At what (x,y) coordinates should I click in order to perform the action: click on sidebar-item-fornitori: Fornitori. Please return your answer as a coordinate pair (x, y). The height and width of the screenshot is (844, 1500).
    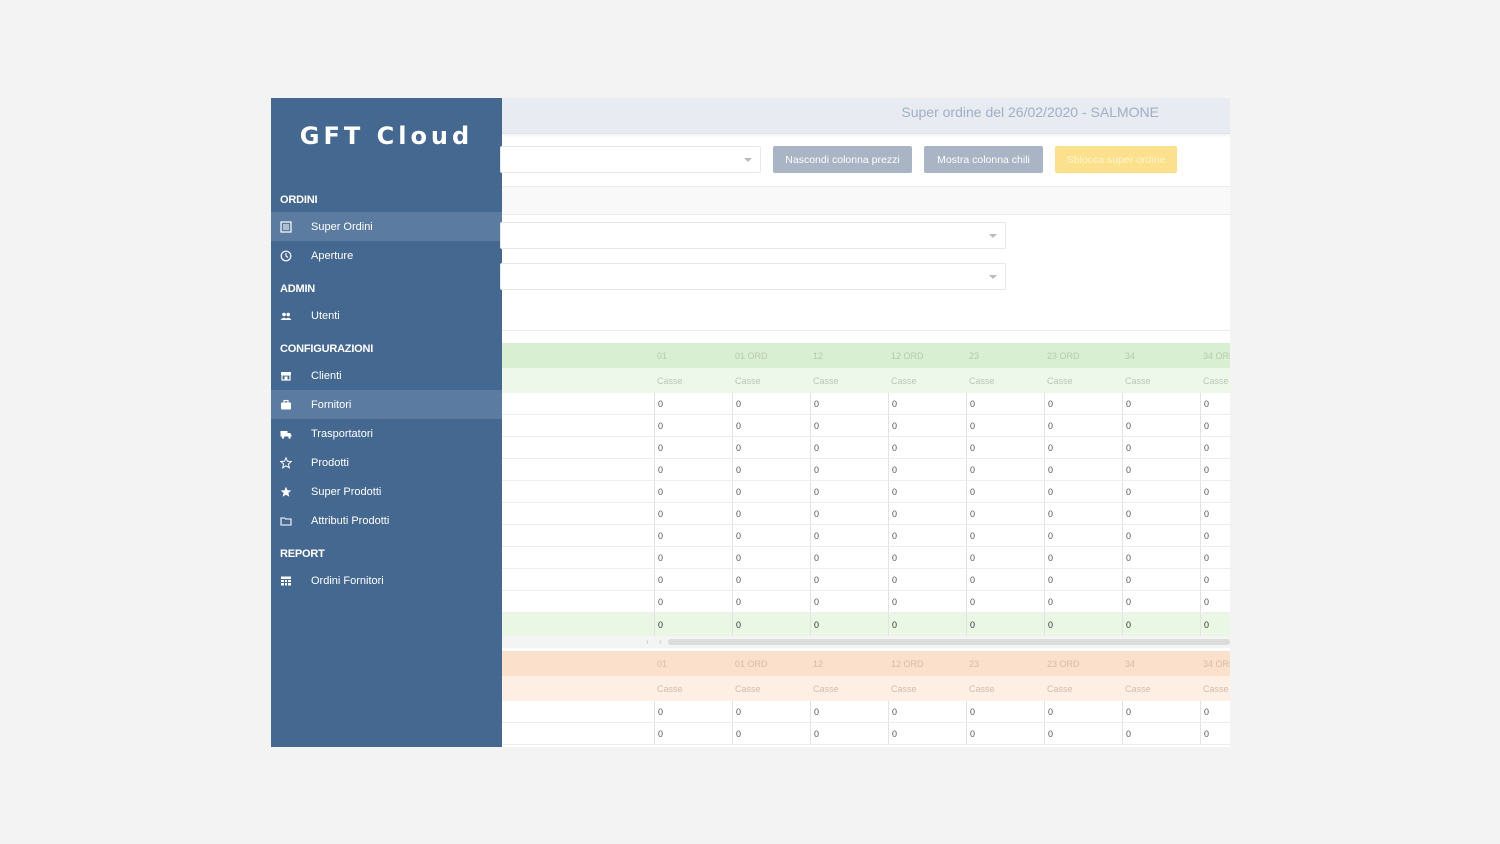
    Looking at the image, I should click on (386, 404).